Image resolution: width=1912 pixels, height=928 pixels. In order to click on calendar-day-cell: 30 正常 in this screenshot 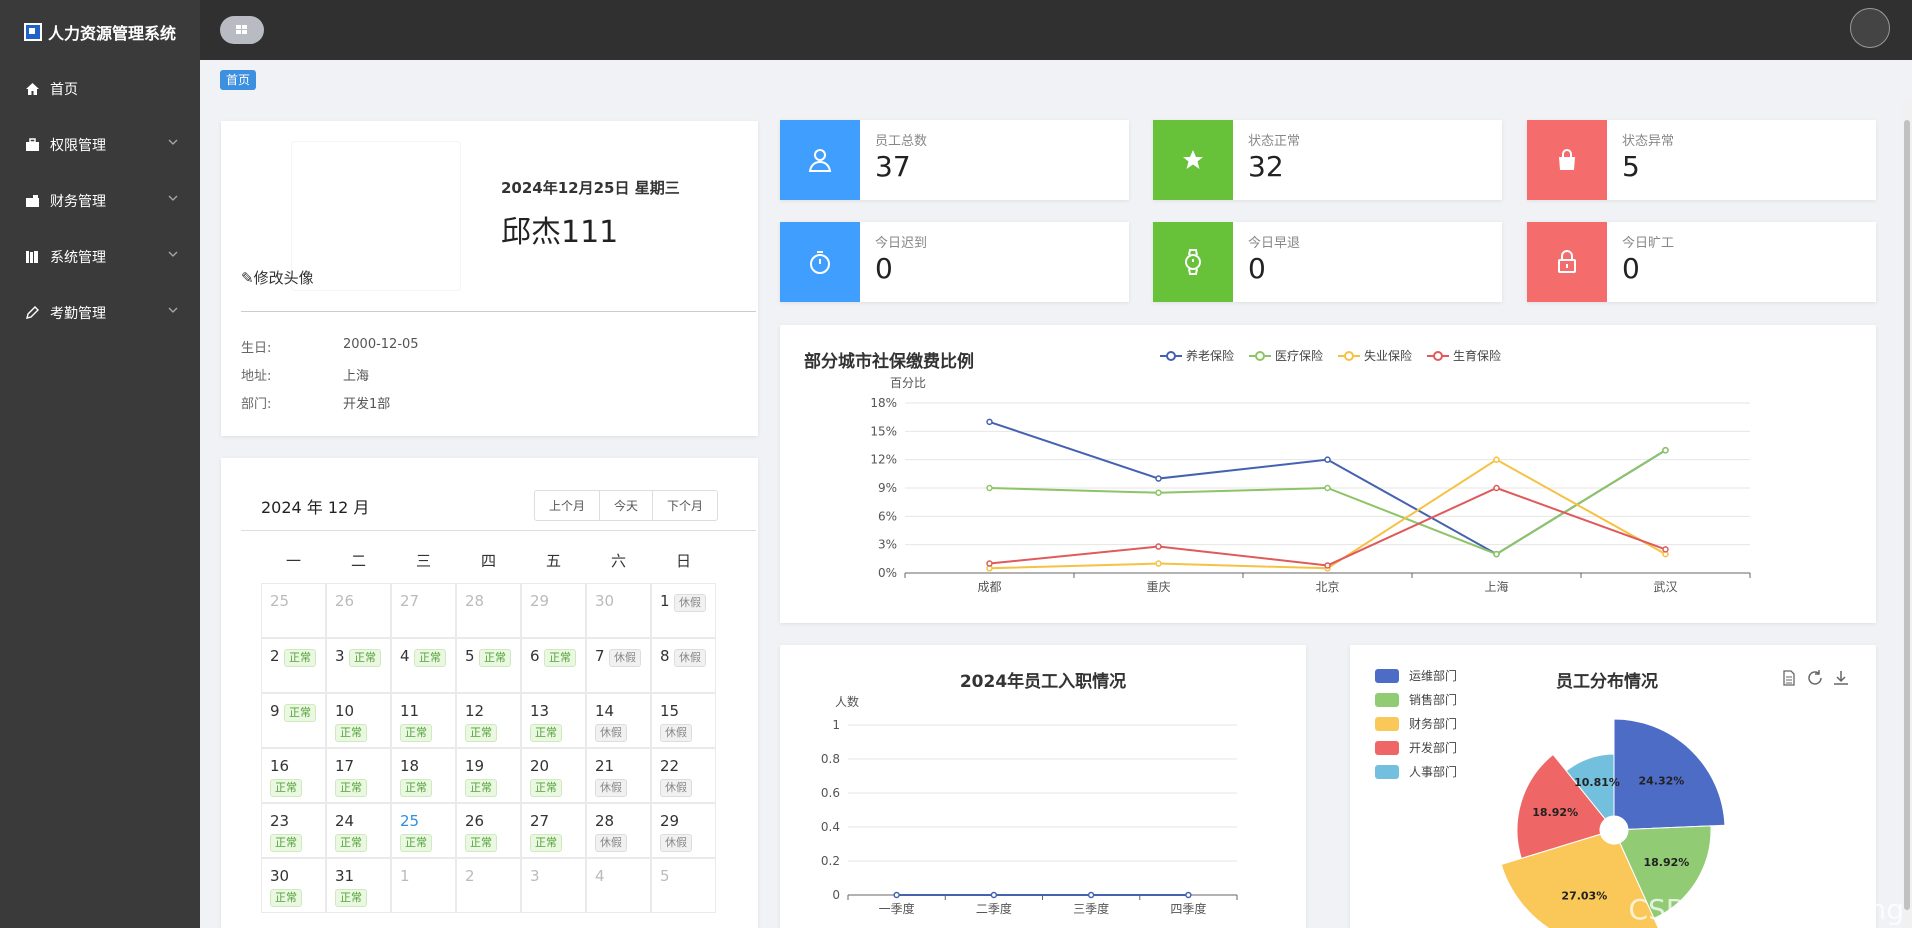, I will do `click(293, 885)`.